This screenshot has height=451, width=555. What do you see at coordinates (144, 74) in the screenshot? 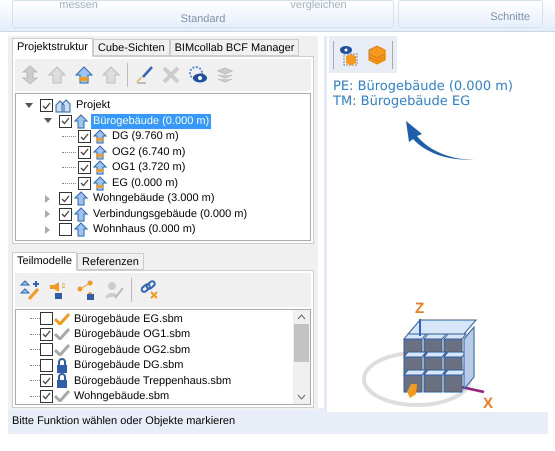
I see `brush-icon` at bounding box center [144, 74].